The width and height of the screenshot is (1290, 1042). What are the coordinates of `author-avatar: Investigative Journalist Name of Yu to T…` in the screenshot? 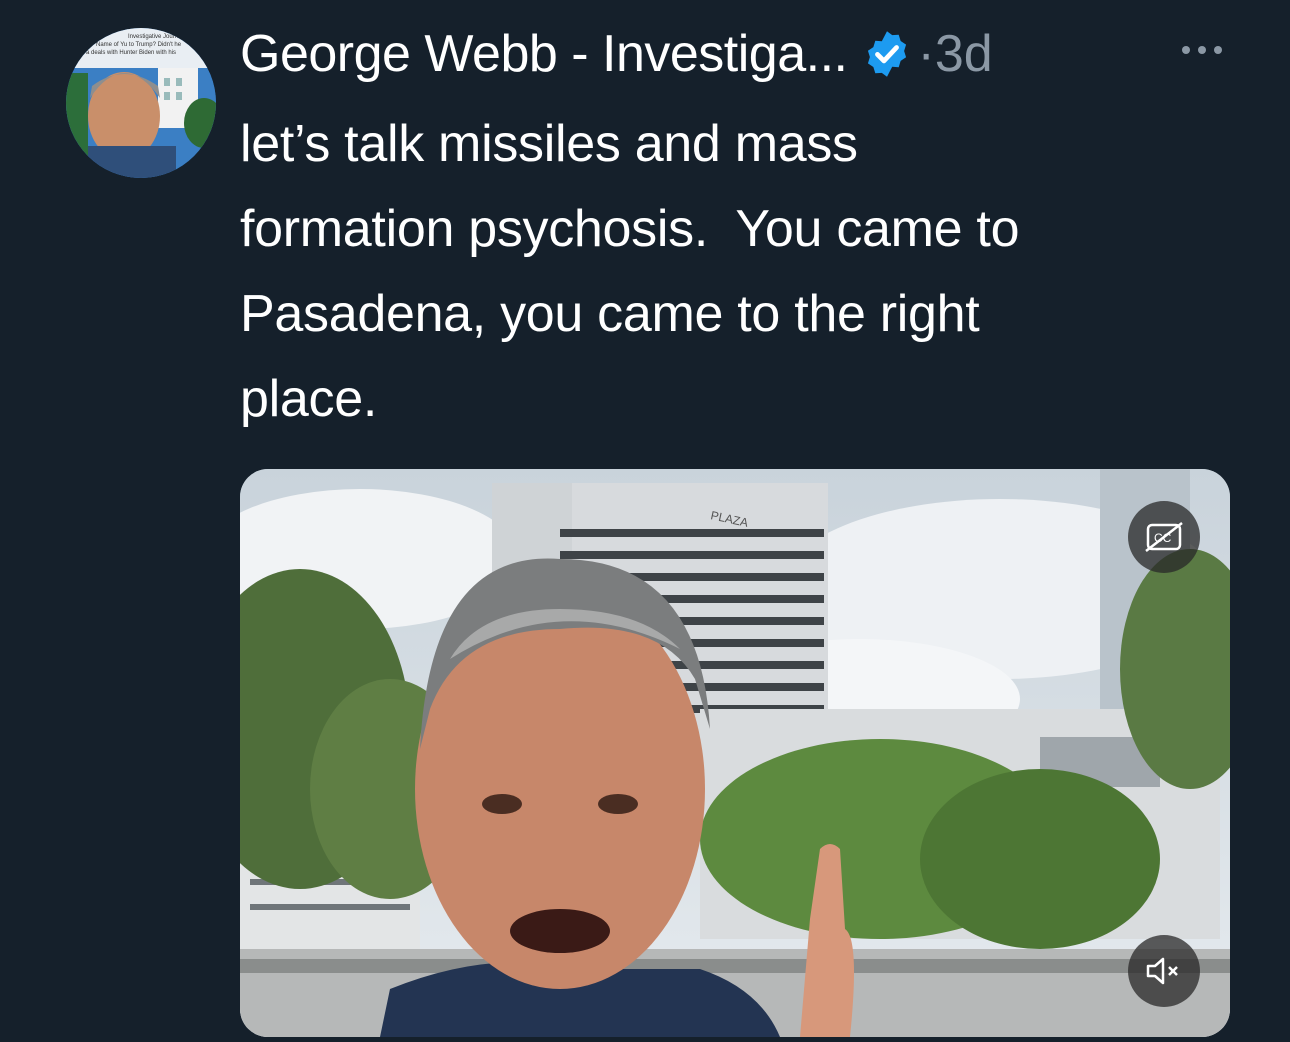 It's located at (141, 103).